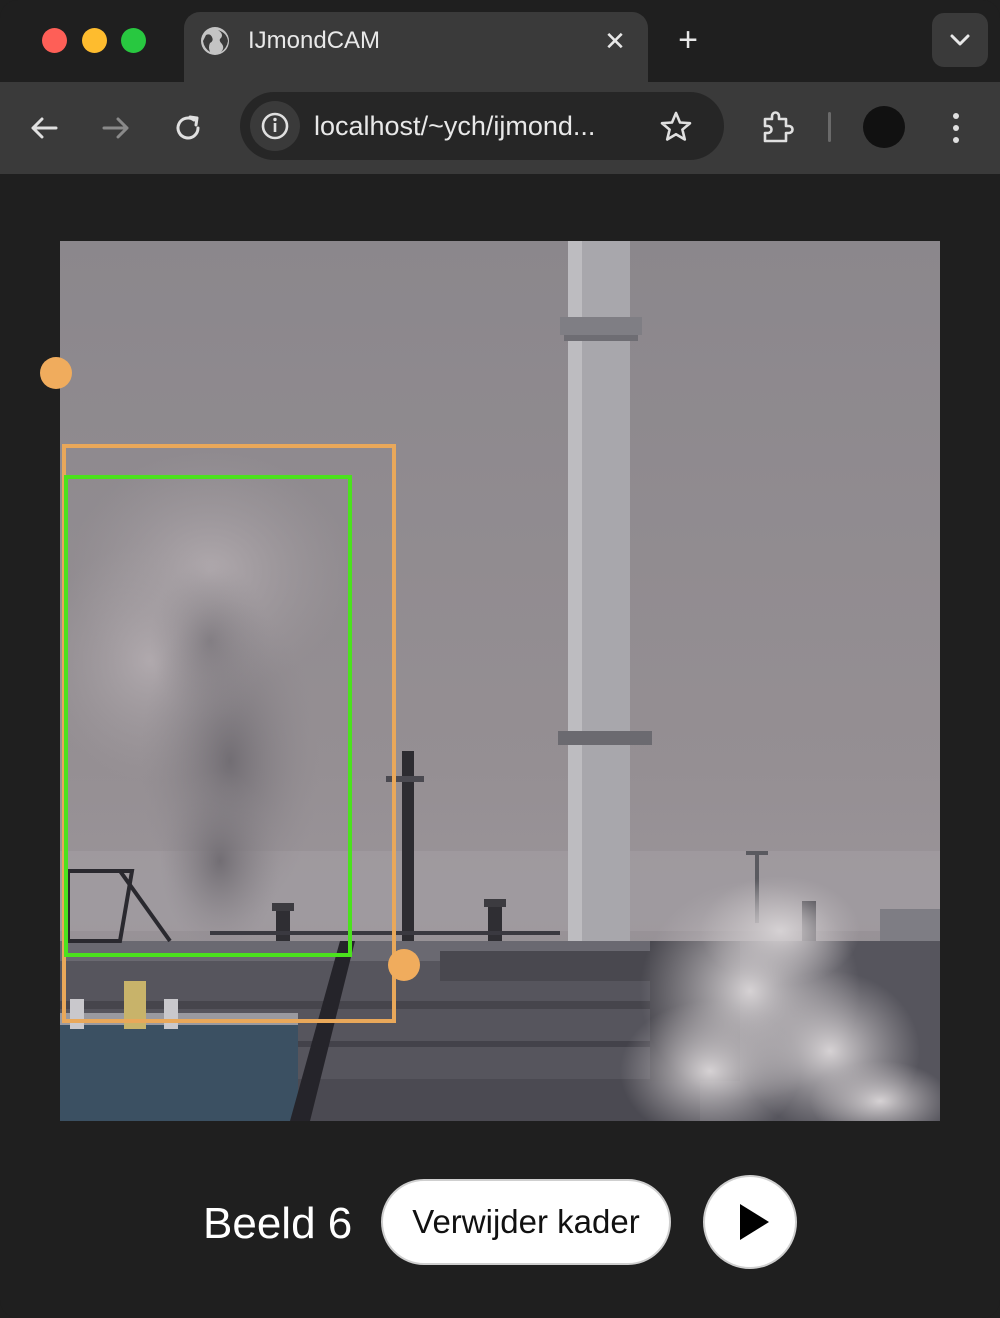  Describe the element at coordinates (778, 128) in the screenshot. I see `extensions-puzzle-icon` at that location.